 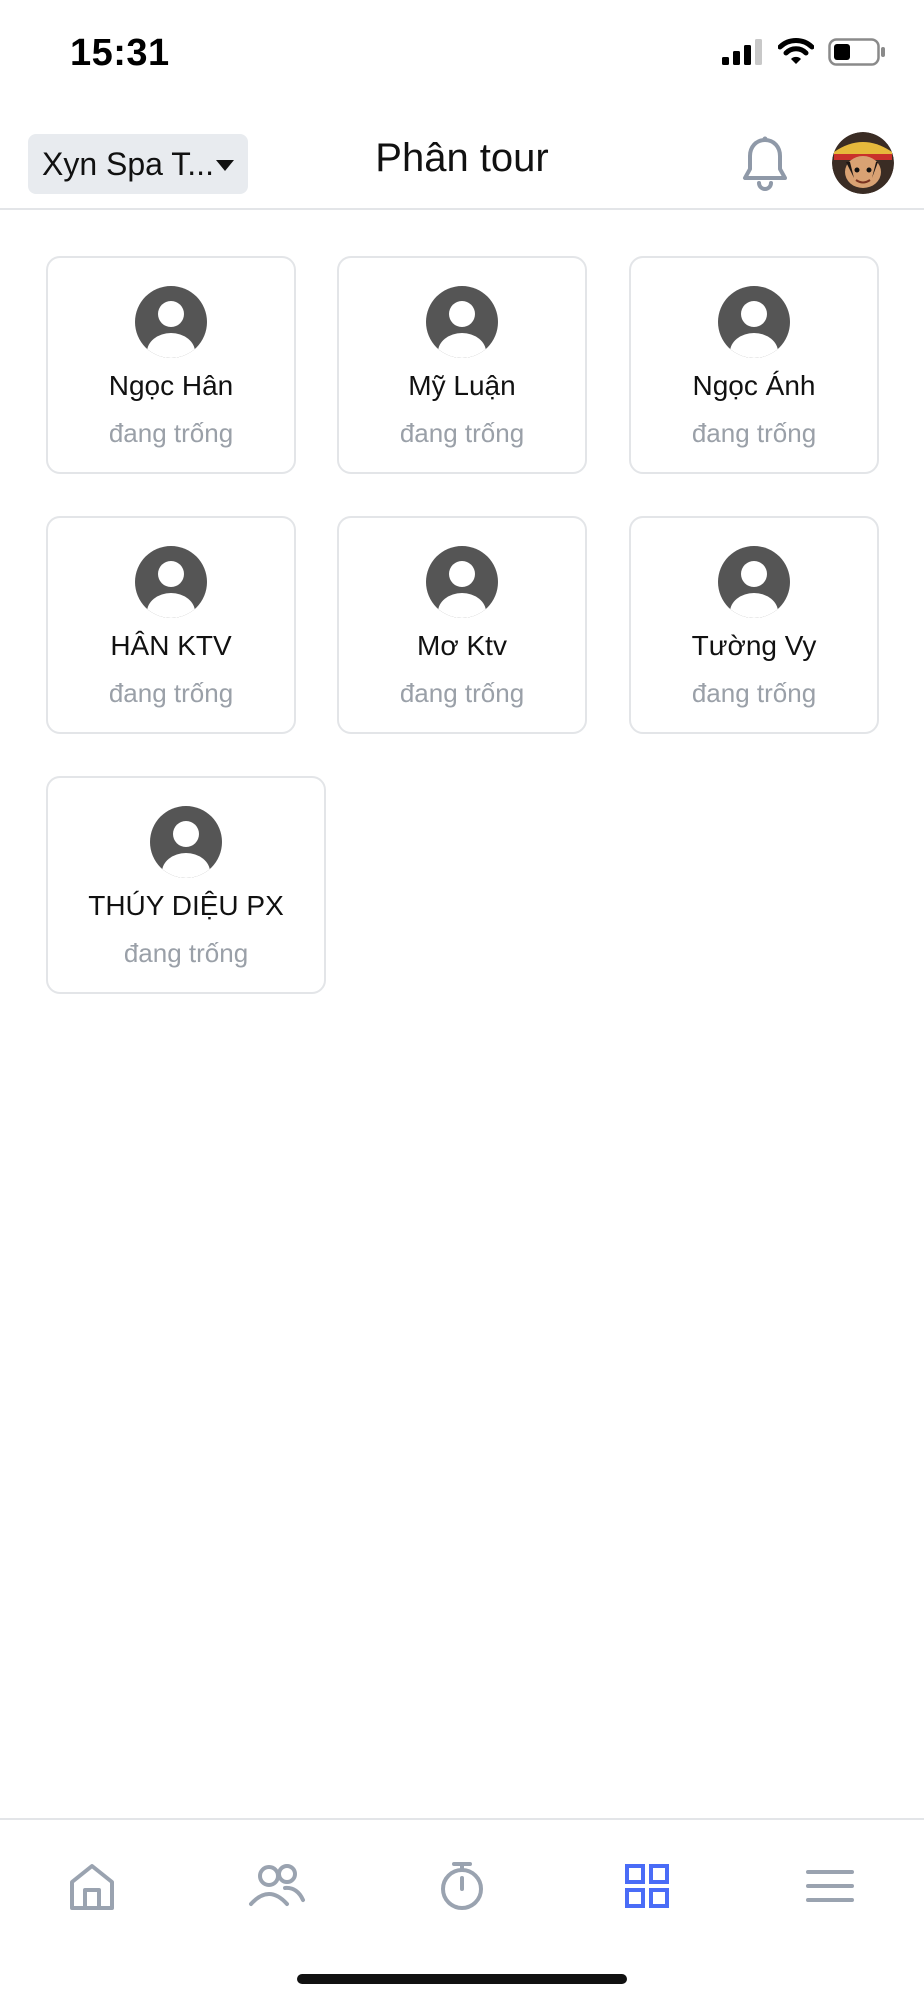 I want to click on menu-icon, so click(x=830, y=1886).